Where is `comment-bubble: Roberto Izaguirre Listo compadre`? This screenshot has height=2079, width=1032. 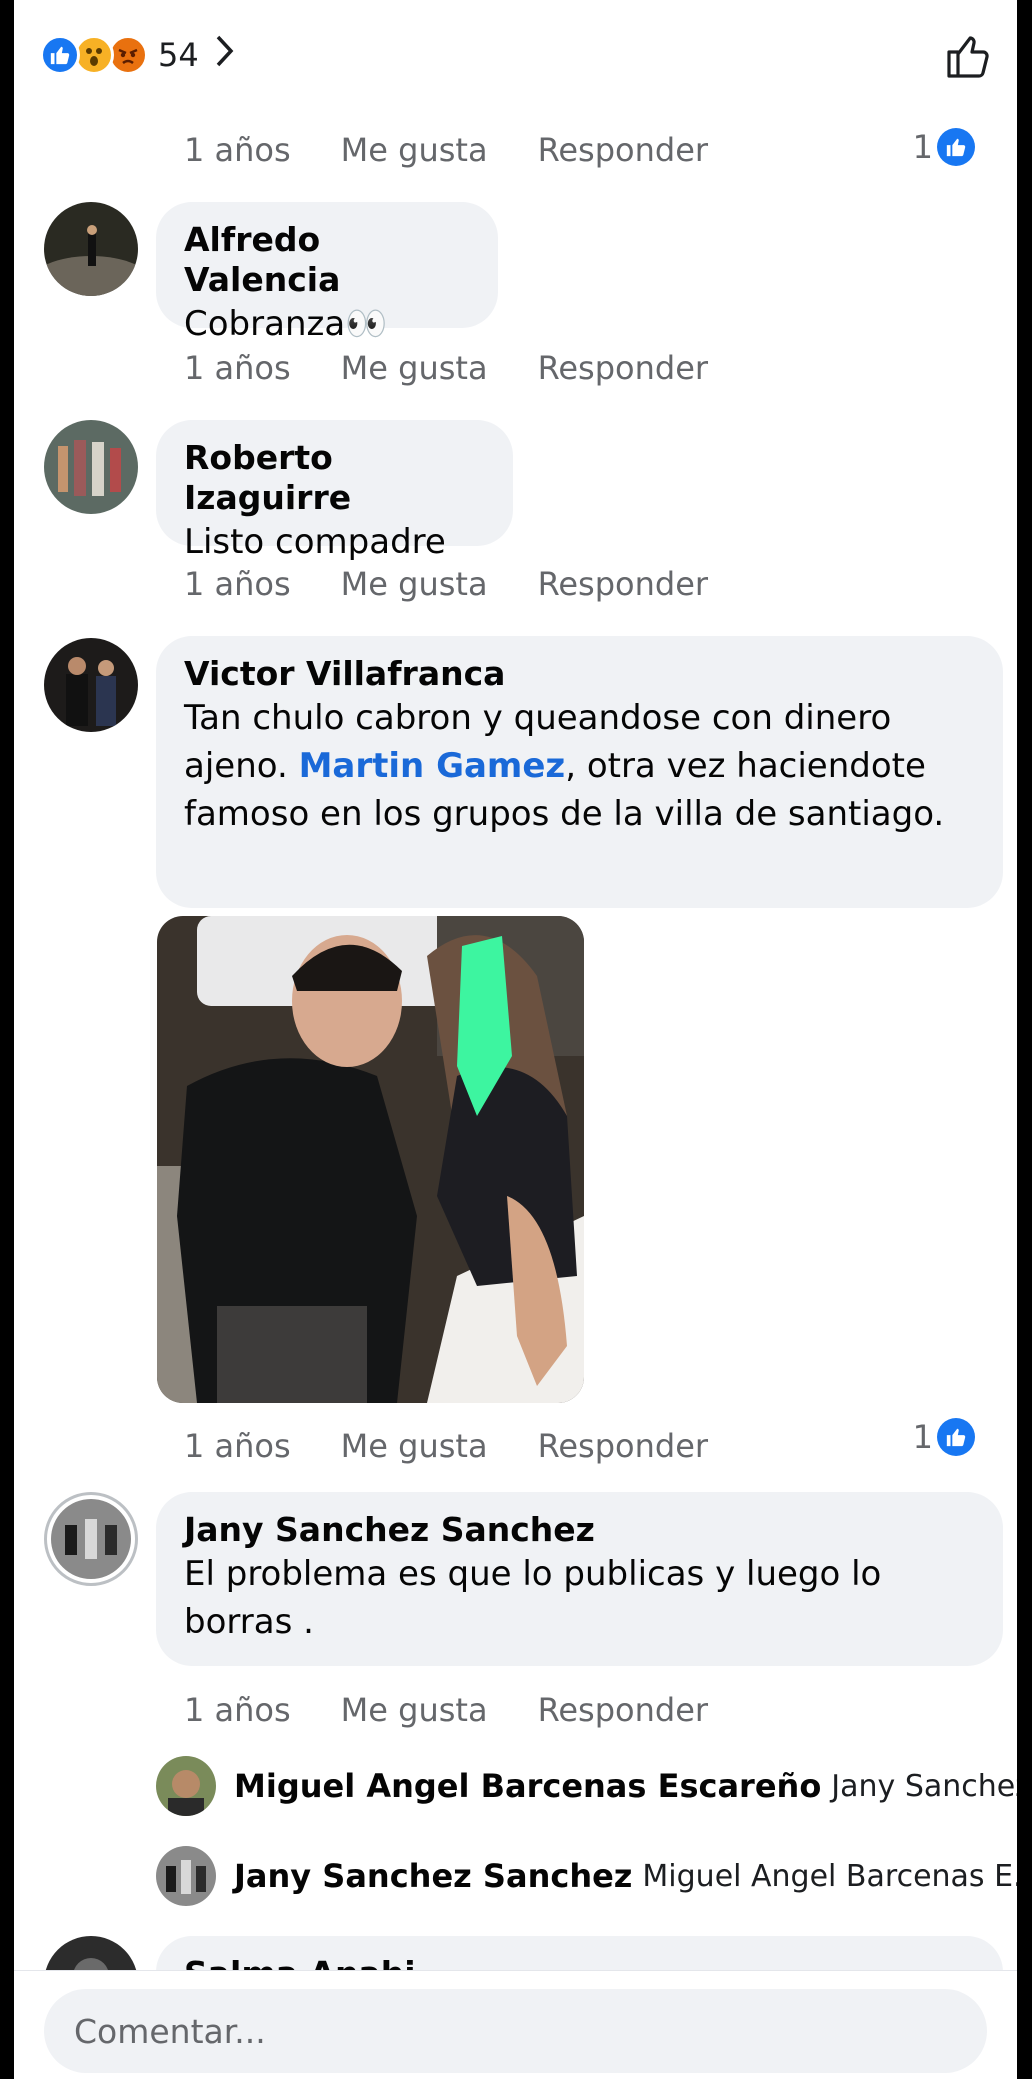
comment-bubble: Roberto Izaguirre Listo compadre is located at coordinates (334, 491).